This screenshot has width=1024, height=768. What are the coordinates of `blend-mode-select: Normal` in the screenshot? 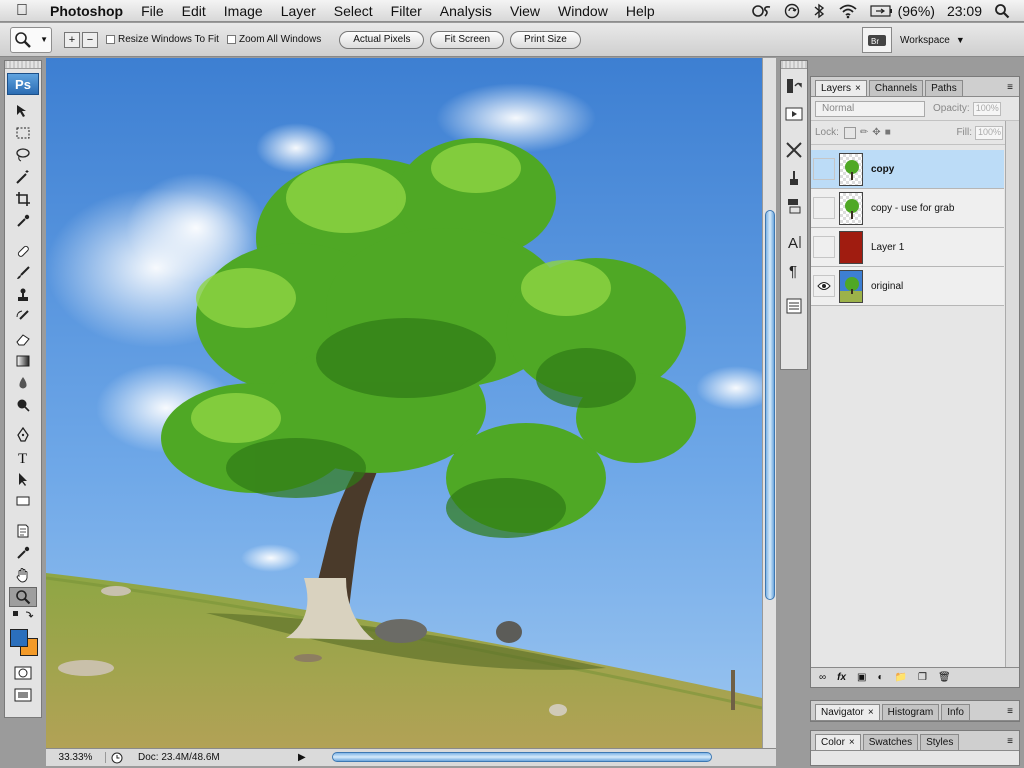 It's located at (870, 108).